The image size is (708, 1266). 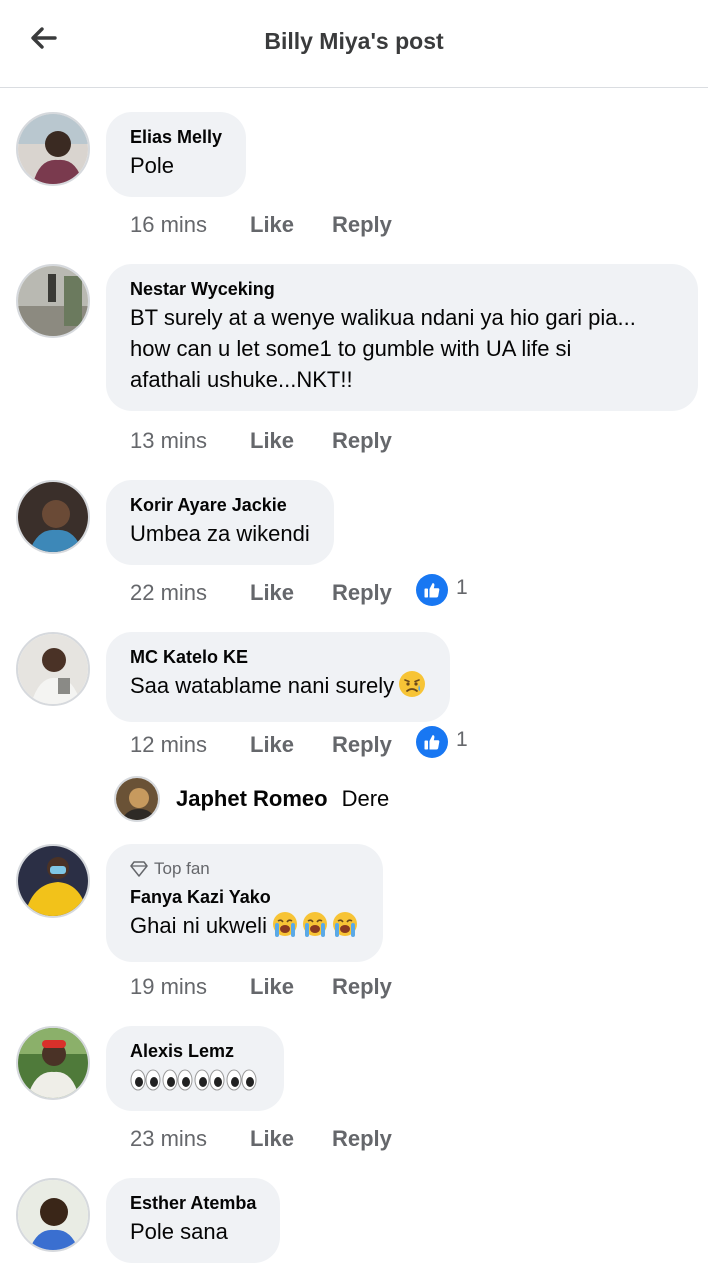 I want to click on reply-text: Dere, so click(x=365, y=798).